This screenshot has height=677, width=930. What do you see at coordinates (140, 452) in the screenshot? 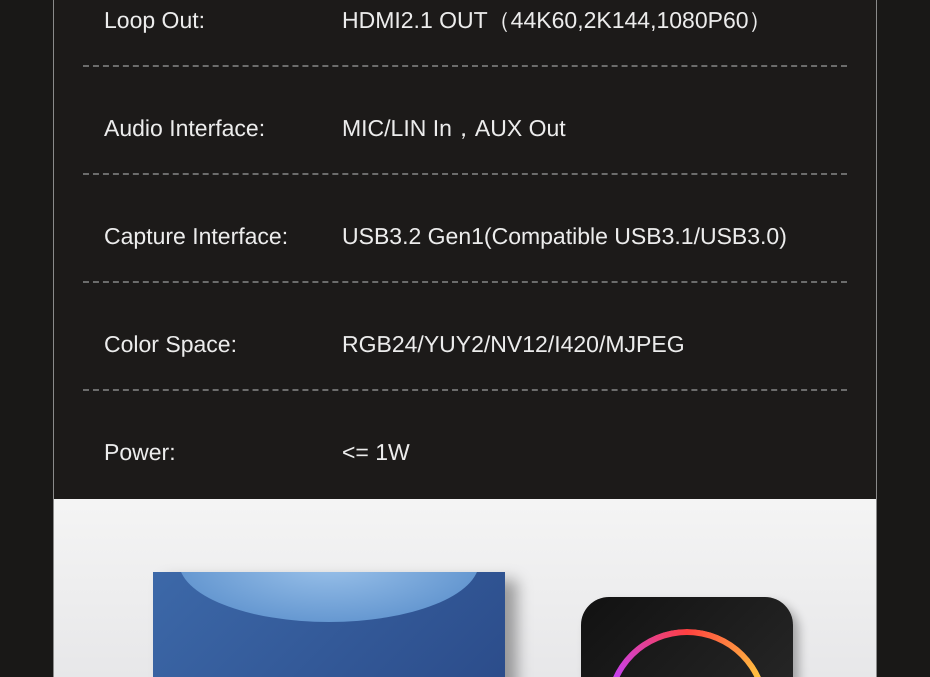
I see `spec-label: Power:` at bounding box center [140, 452].